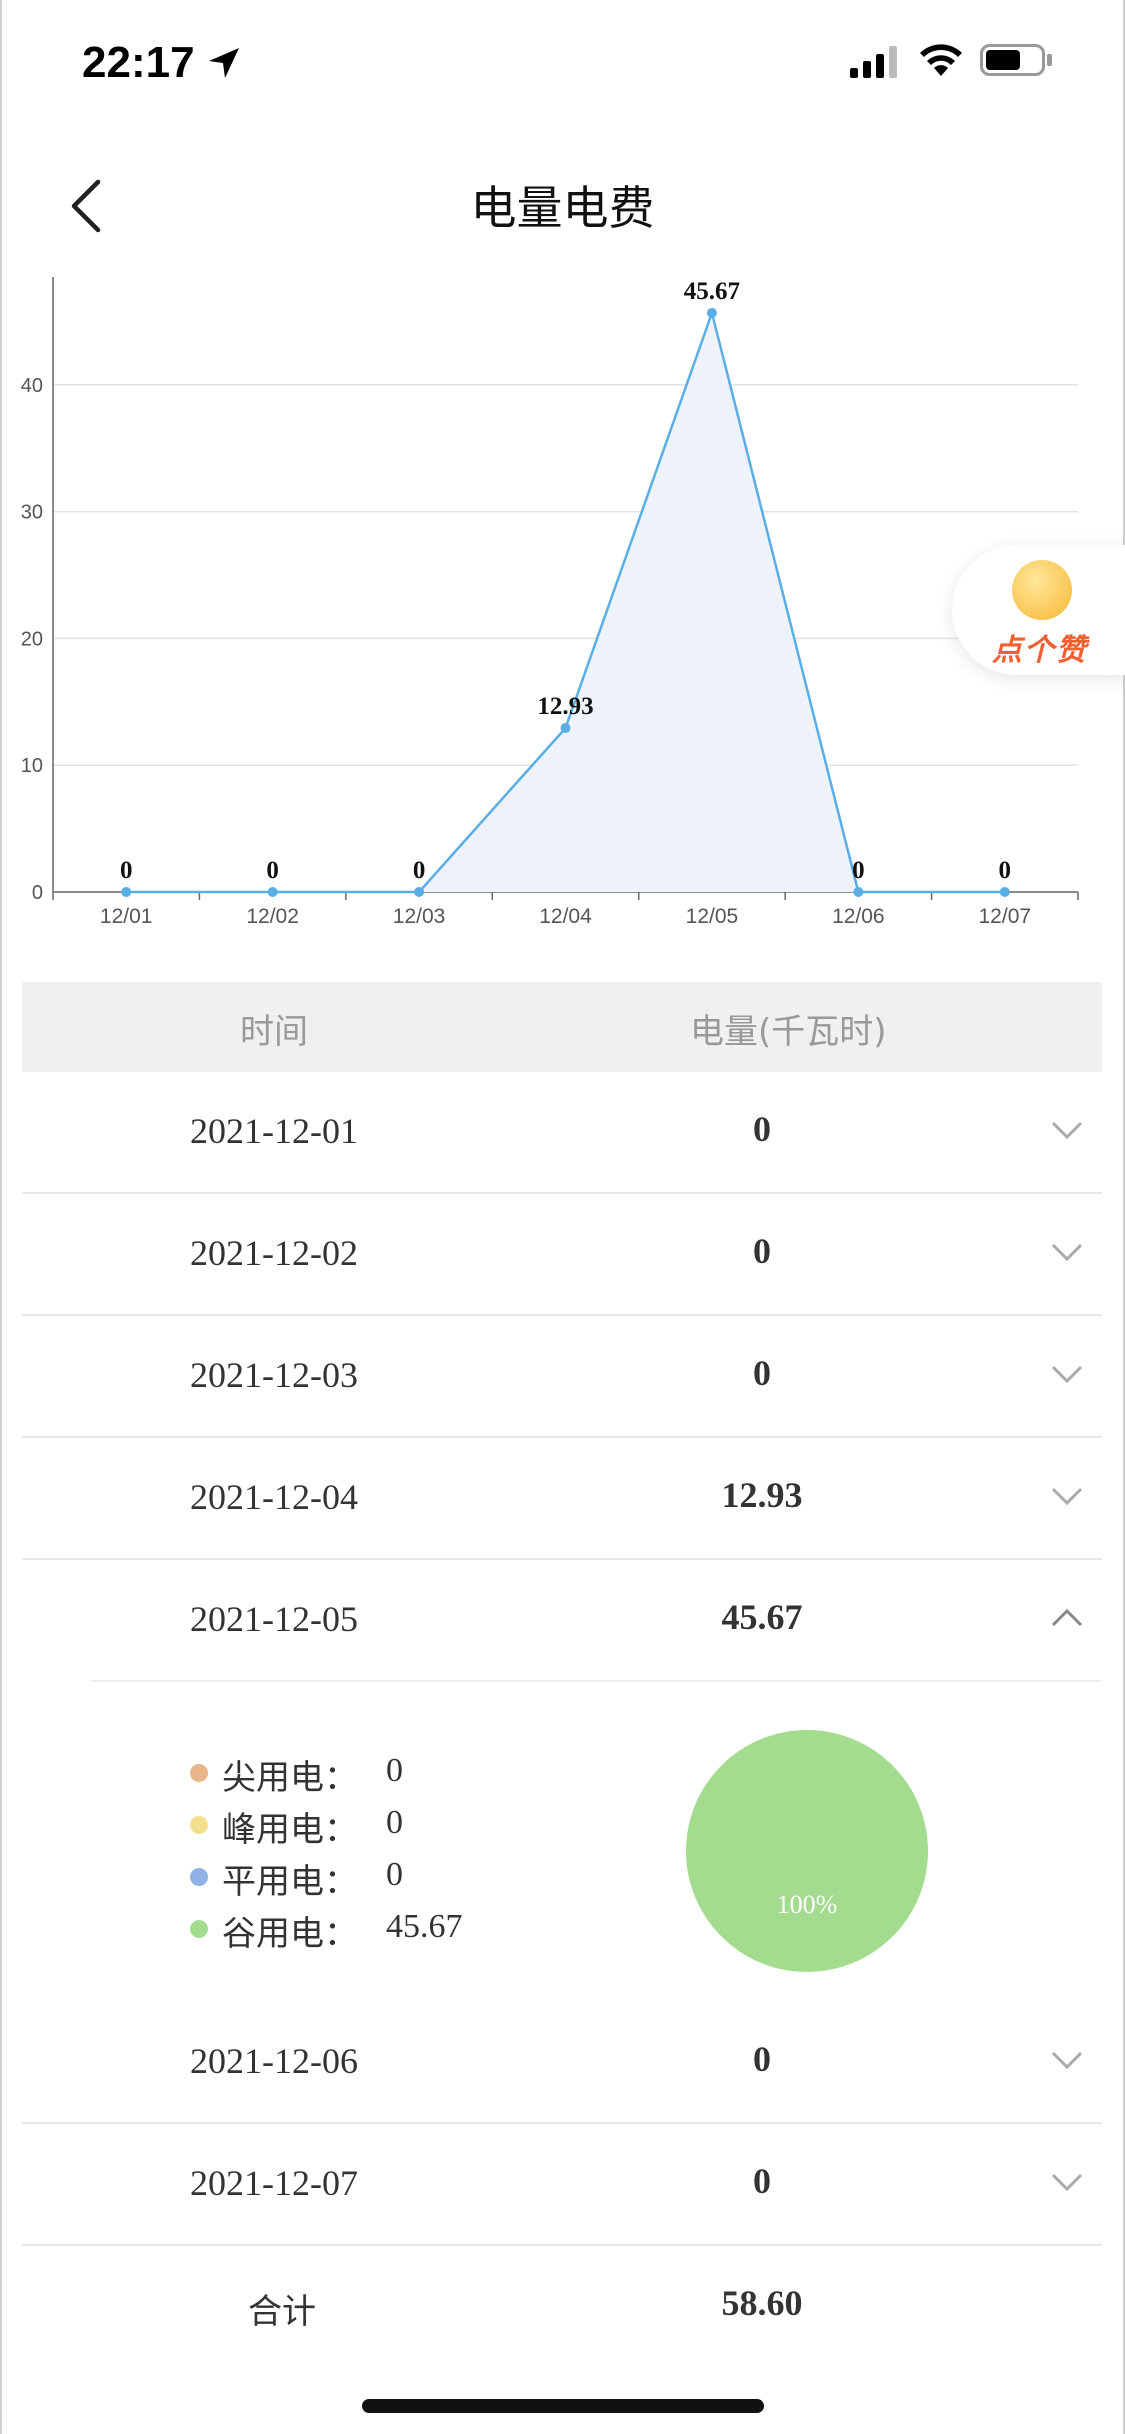  Describe the element at coordinates (562, 1377) in the screenshot. I see `table-row: 2021-12-03 0` at that location.